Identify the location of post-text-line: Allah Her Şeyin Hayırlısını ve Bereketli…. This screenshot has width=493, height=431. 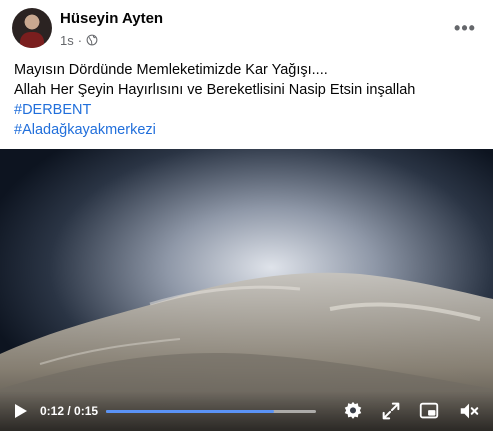
(215, 90).